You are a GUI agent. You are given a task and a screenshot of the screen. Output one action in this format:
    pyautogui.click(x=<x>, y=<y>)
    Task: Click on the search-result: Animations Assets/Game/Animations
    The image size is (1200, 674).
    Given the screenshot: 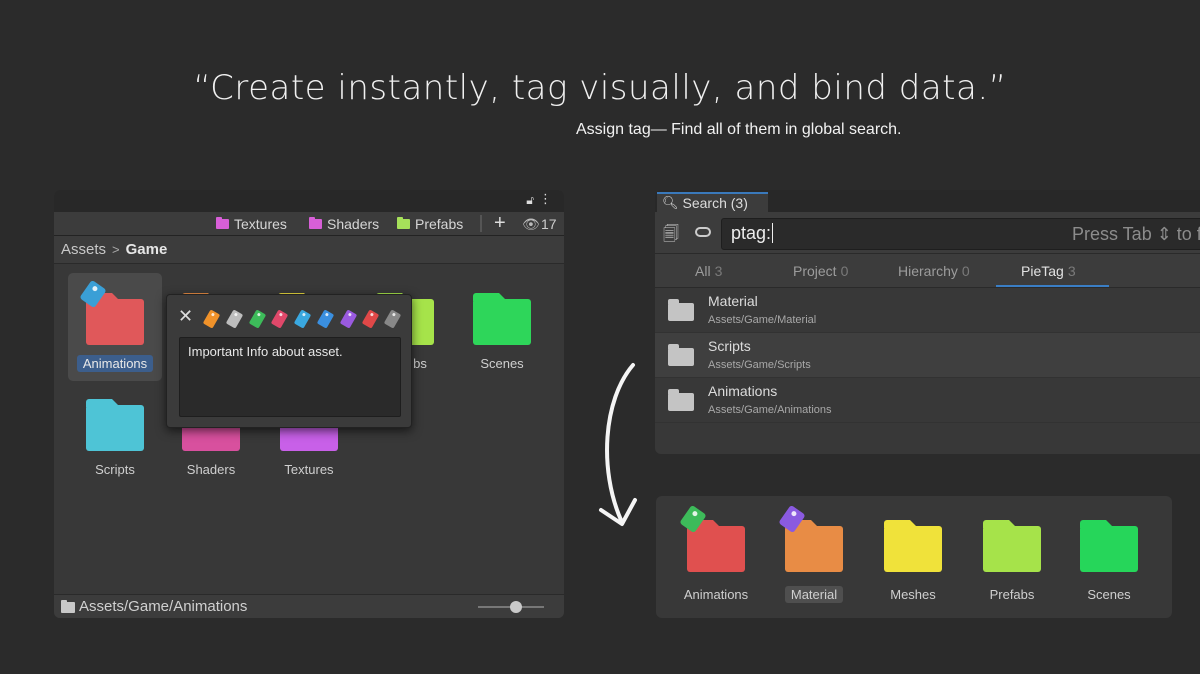 What is the action you would take?
    pyautogui.click(x=927, y=400)
    